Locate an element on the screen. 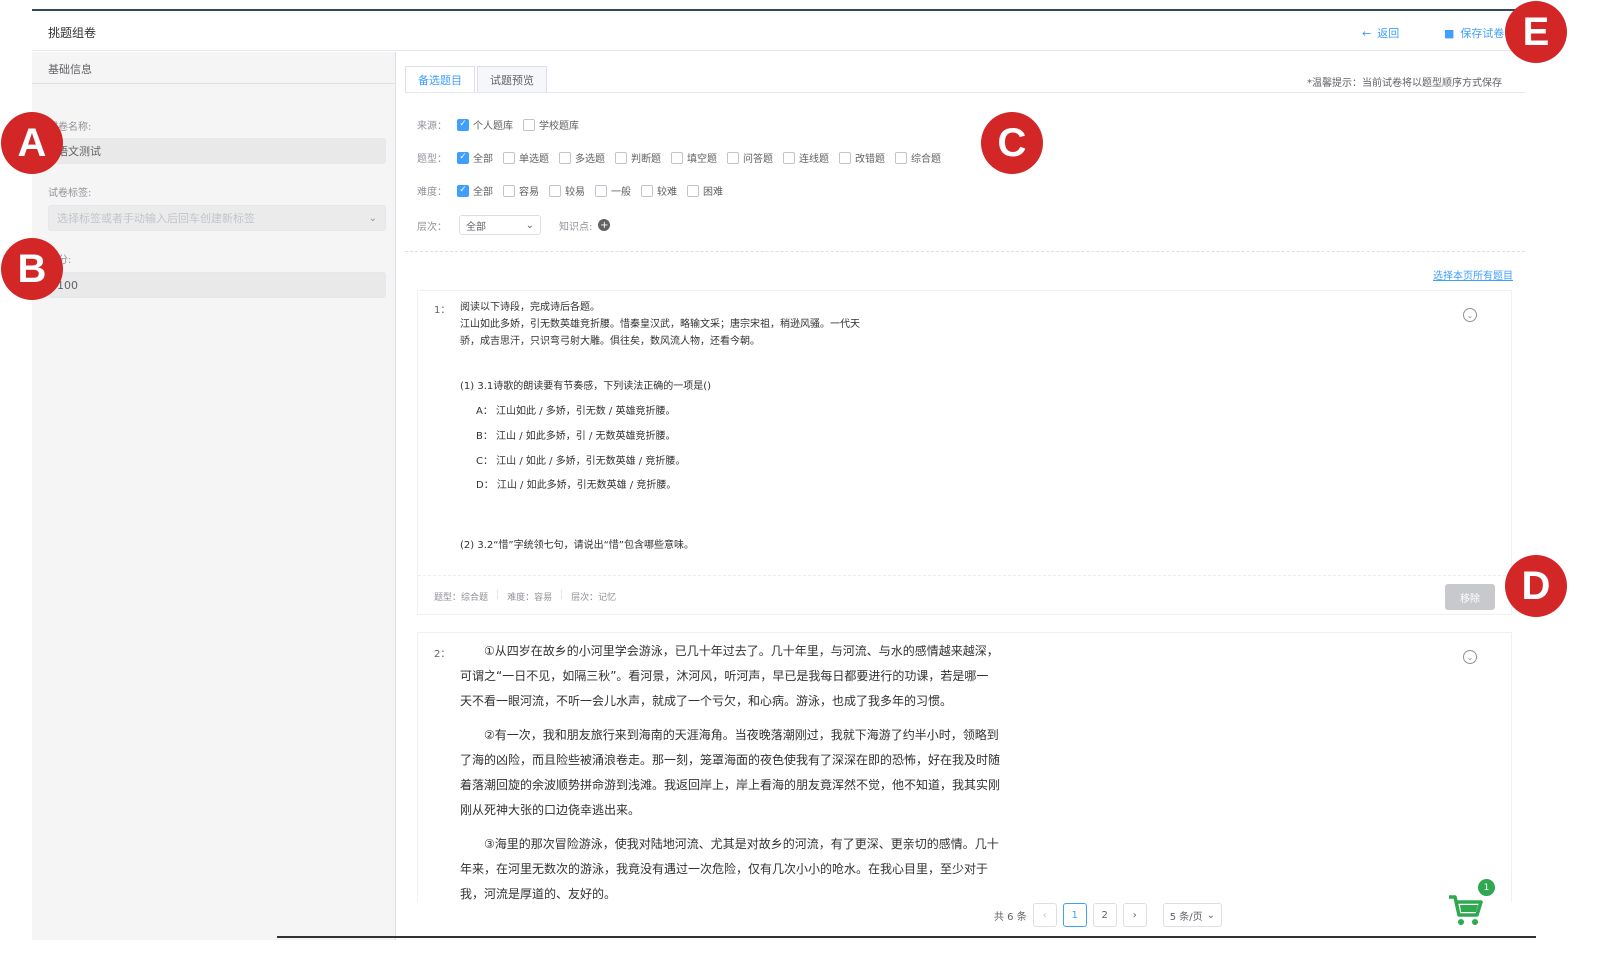 The image size is (1600, 957). tab-bar: 备选题目 试题预览 is located at coordinates (477, 79).